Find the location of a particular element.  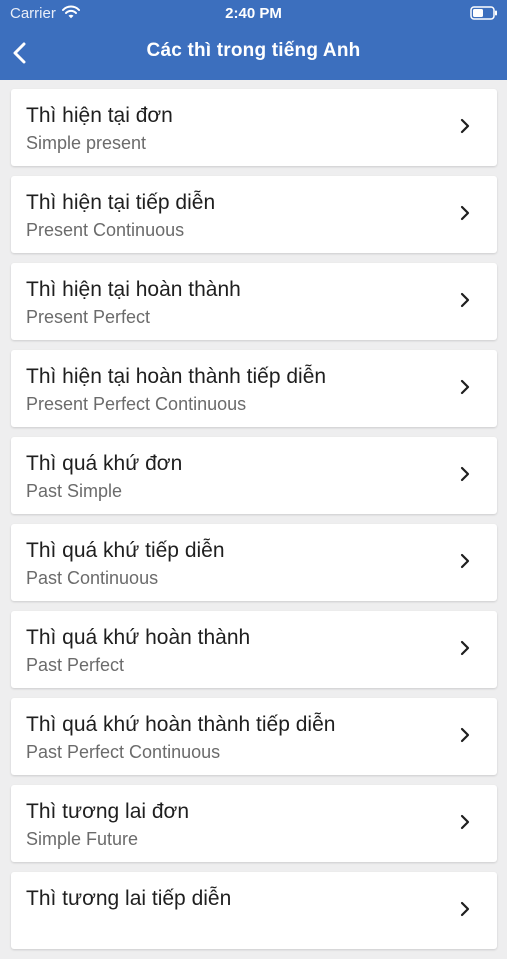

list-item-subtitle: Present Perfect Continuous is located at coordinates (136, 404).